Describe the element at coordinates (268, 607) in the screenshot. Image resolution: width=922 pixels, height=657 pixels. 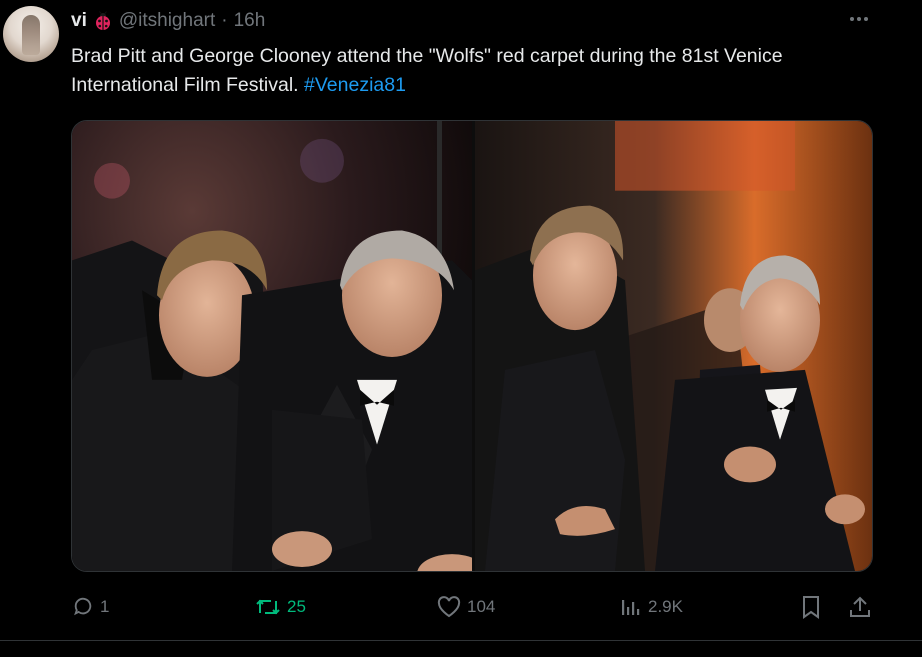
I see `repost-icon` at that location.